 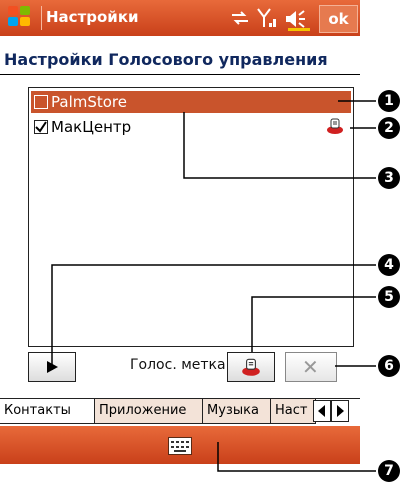 What do you see at coordinates (389, 101) in the screenshot?
I see `callout-1: 1` at bounding box center [389, 101].